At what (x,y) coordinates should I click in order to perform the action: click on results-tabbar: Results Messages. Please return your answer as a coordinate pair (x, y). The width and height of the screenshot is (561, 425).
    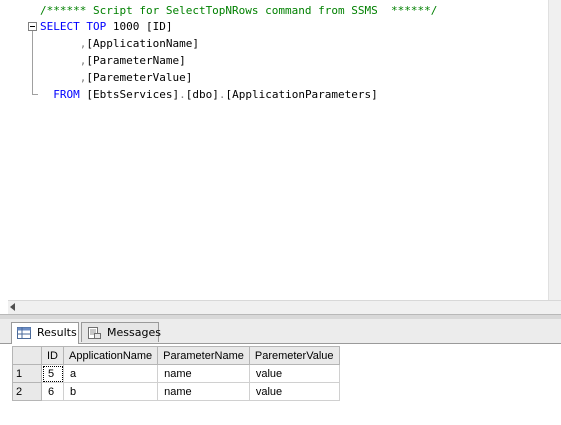
    Looking at the image, I should click on (280, 331).